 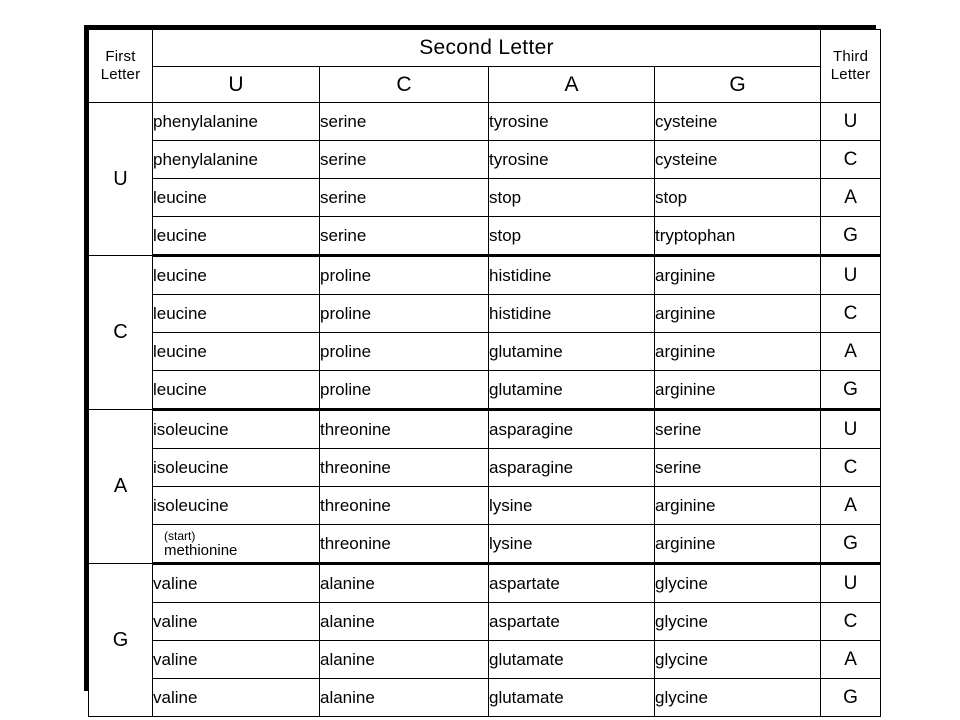 I want to click on header-row-bases: U C A G, so click(x=485, y=84).